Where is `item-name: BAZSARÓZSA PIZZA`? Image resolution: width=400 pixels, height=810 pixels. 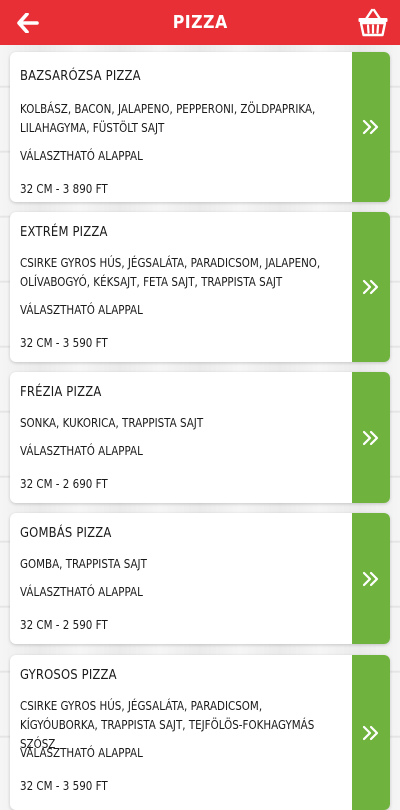 item-name: BAZSARÓZSA PIZZA is located at coordinates (80, 76).